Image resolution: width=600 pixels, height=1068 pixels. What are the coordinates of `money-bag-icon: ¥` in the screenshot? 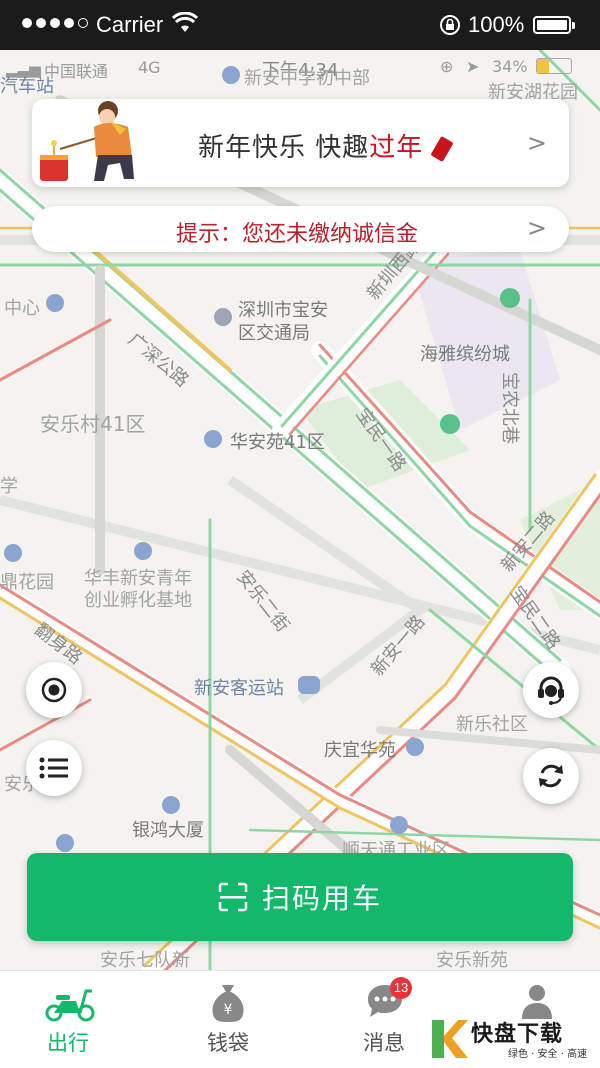 It's located at (228, 1003).